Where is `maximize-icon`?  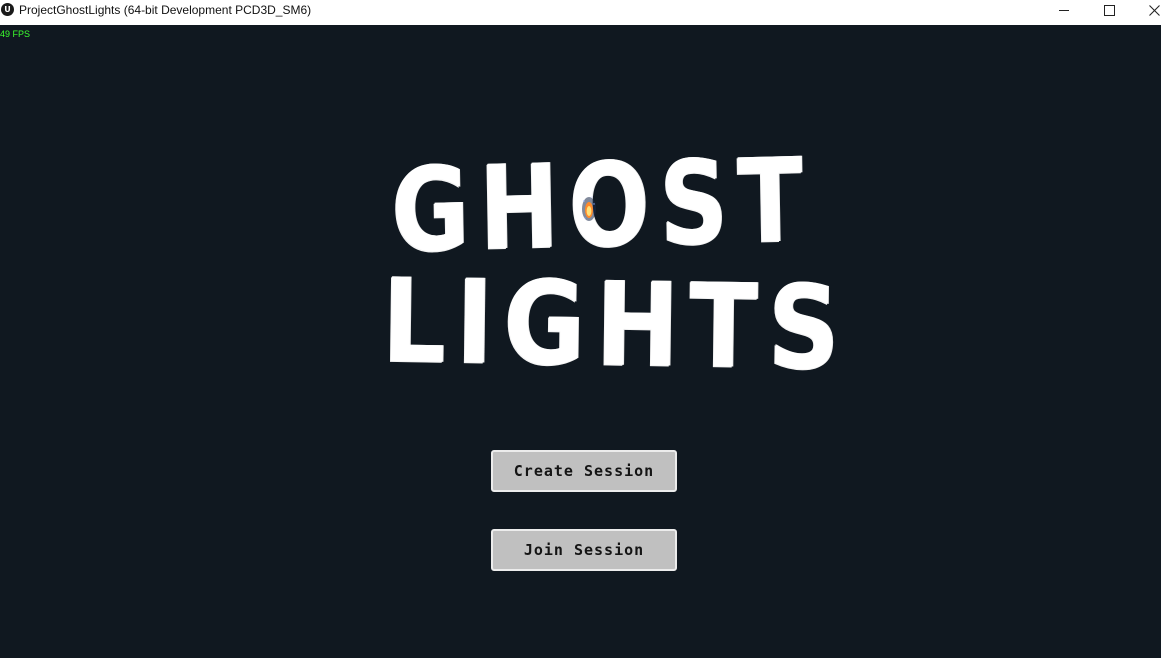
maximize-icon is located at coordinates (1109, 10).